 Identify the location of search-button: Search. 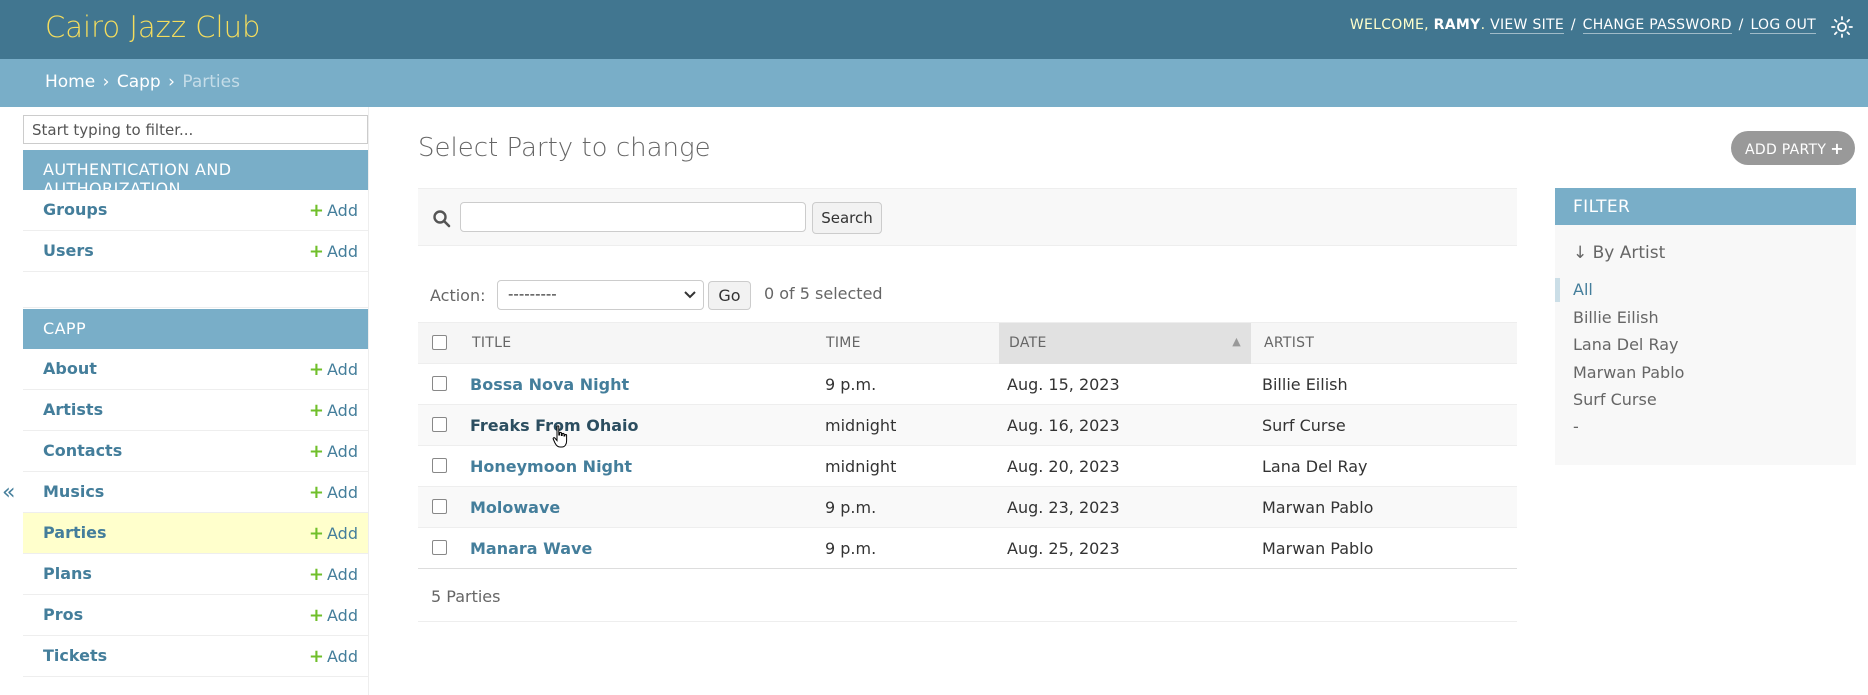
(847, 218).